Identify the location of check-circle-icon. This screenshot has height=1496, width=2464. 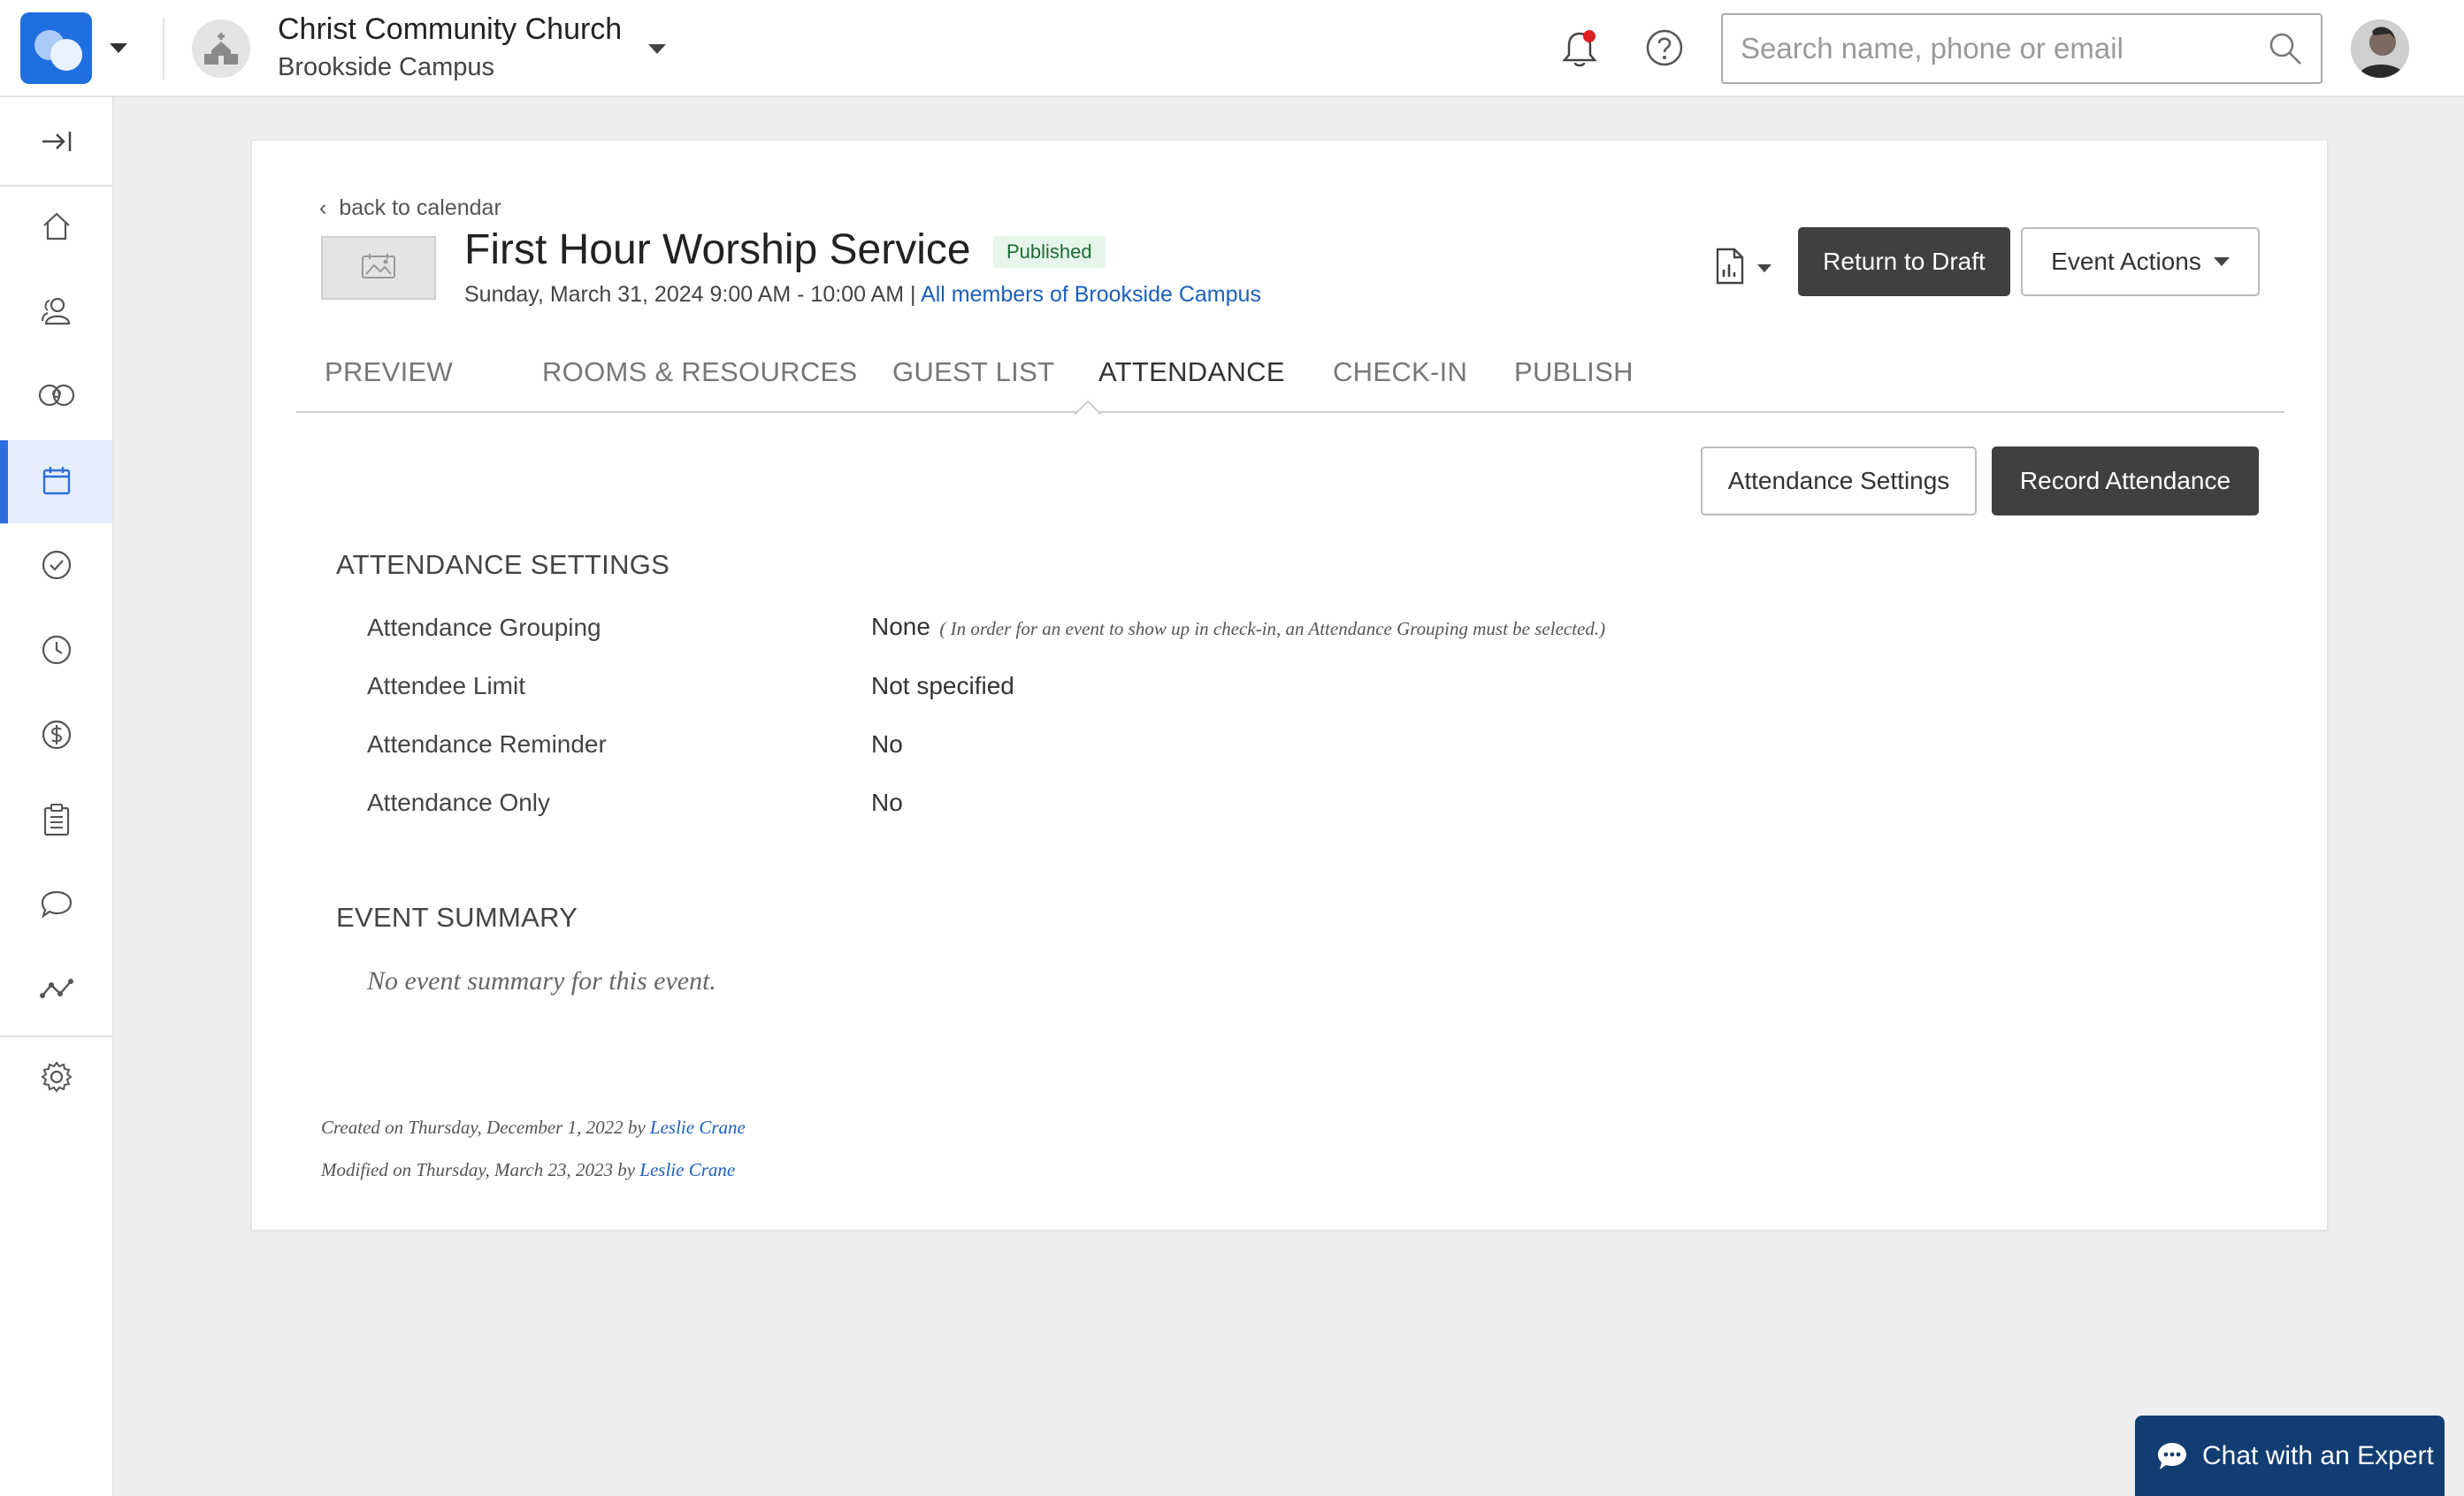
(57, 567).